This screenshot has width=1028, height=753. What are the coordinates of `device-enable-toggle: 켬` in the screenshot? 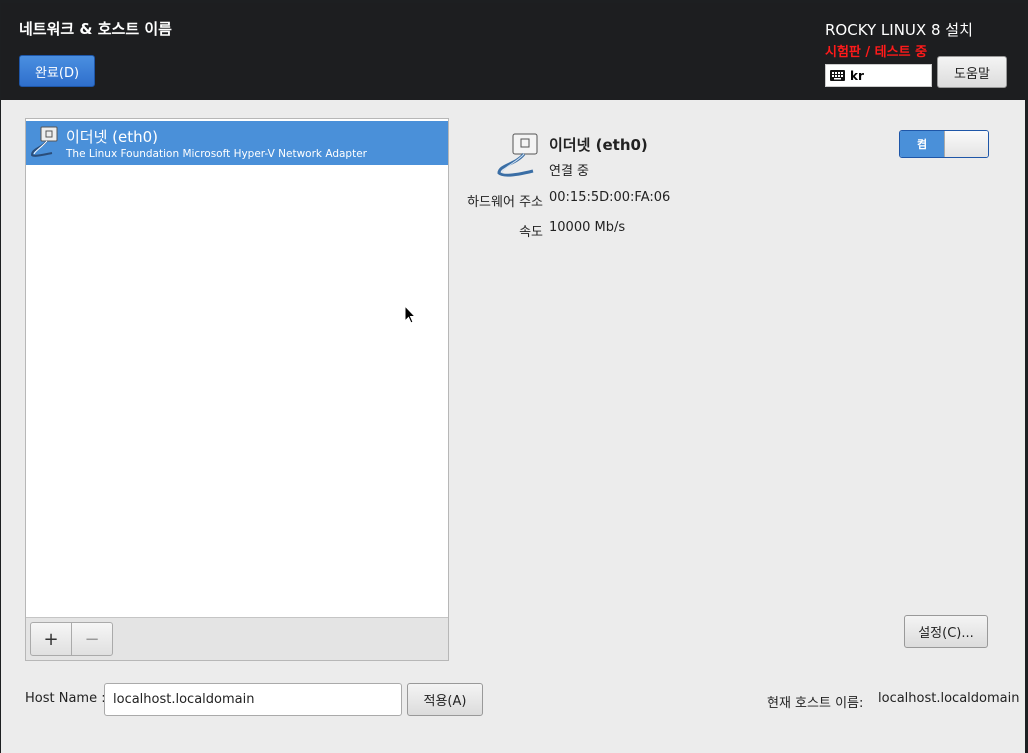 It's located at (944, 144).